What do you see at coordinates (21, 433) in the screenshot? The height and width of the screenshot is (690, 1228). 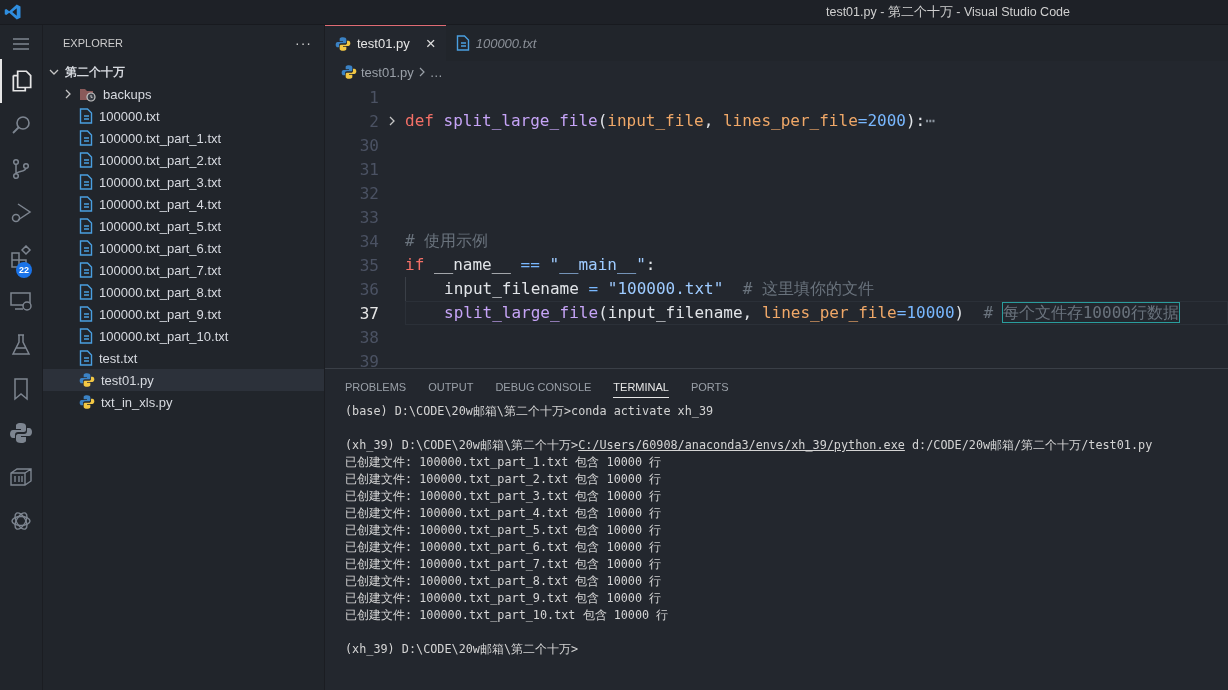 I see `python-icon` at bounding box center [21, 433].